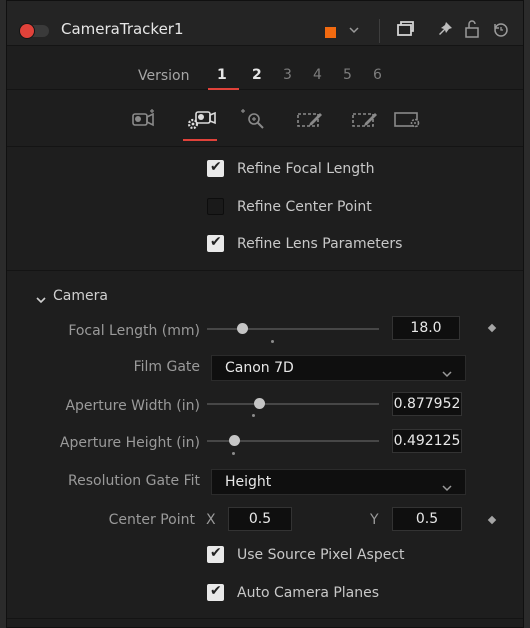  Describe the element at coordinates (201, 122) in the screenshot. I see `solve-tab-icon` at that location.